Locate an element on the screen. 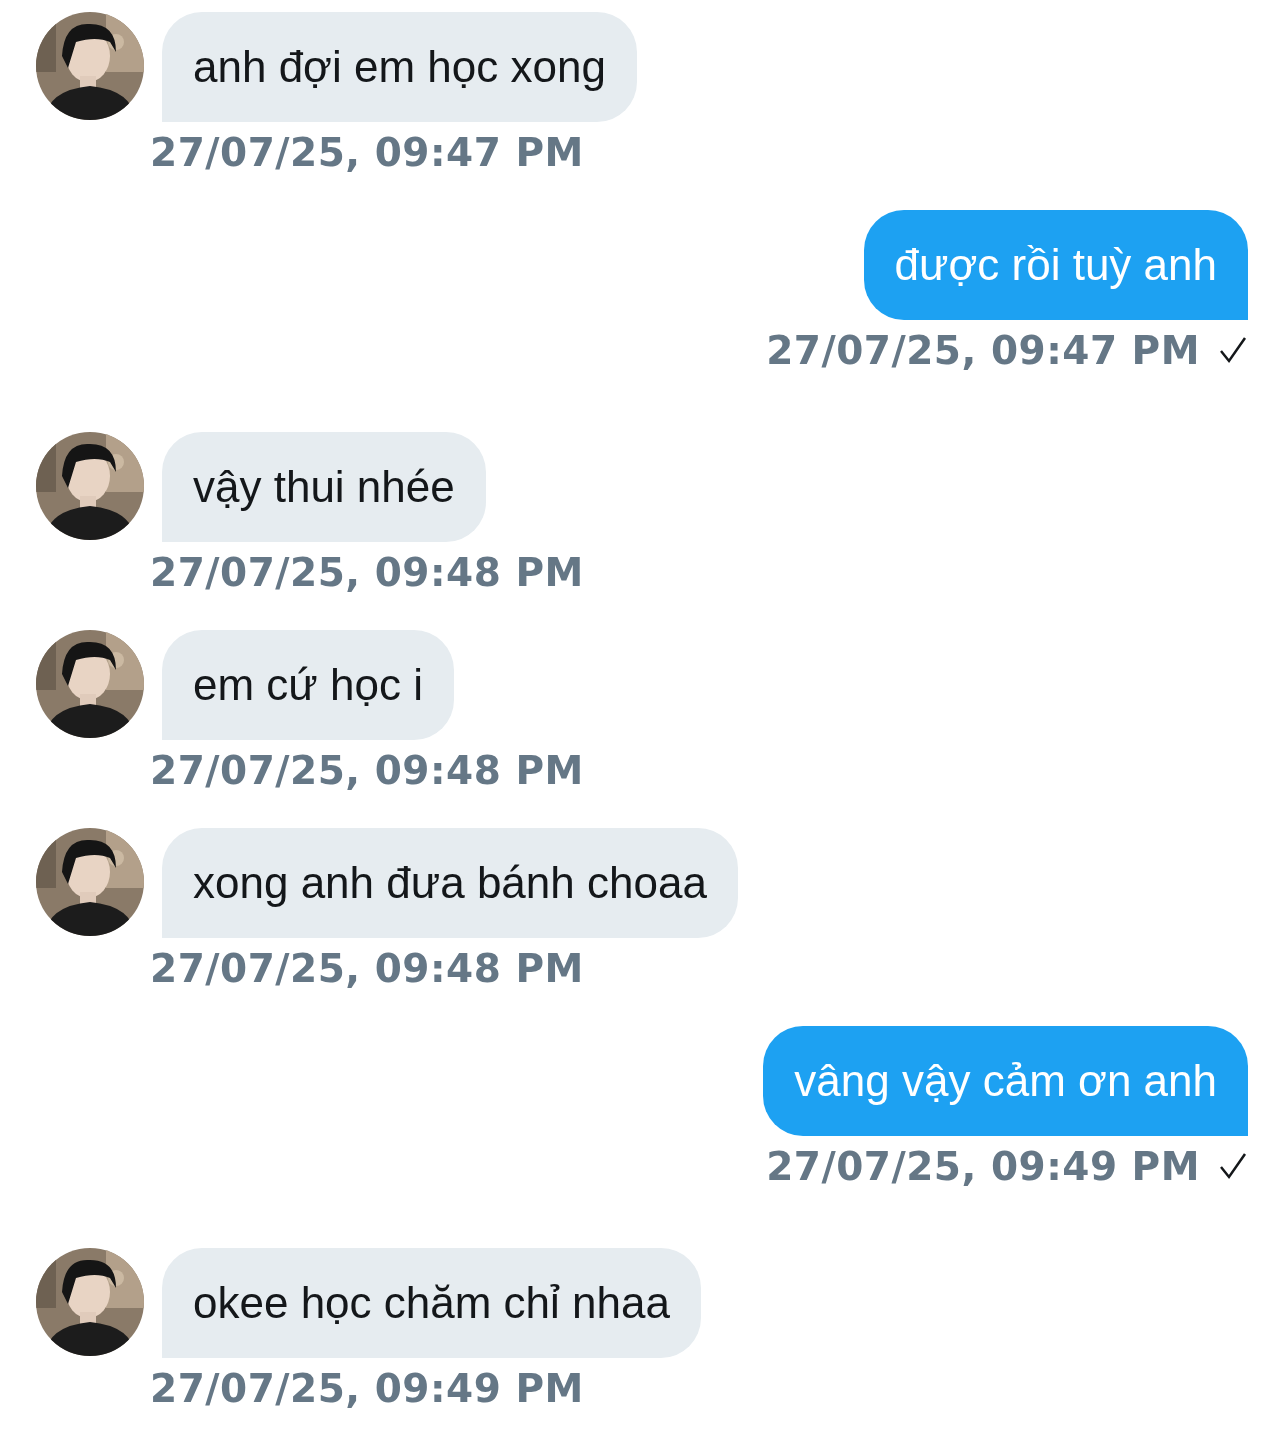 Image resolution: width=1284 pixels, height=1449 pixels. message-bubble: vâng vậy cảm ơn anh is located at coordinates (1005, 1081).